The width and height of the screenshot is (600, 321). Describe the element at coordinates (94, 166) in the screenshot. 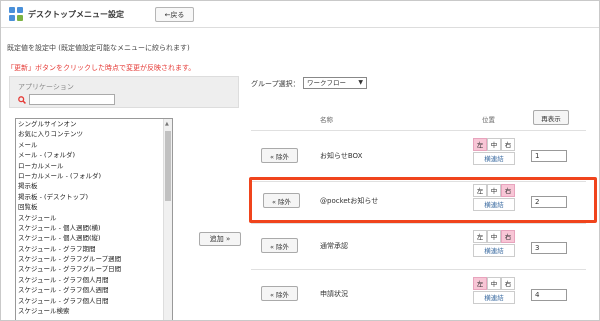

I see `list-item: ローカルメール` at that location.